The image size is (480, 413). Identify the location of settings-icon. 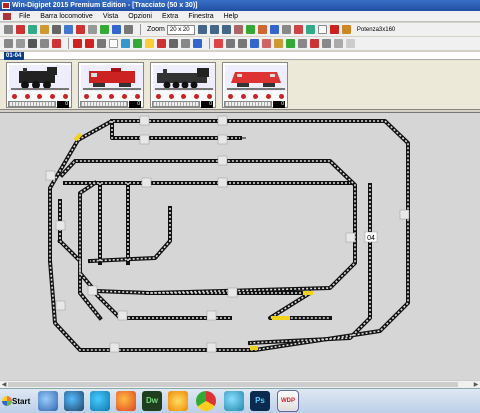
(178, 401).